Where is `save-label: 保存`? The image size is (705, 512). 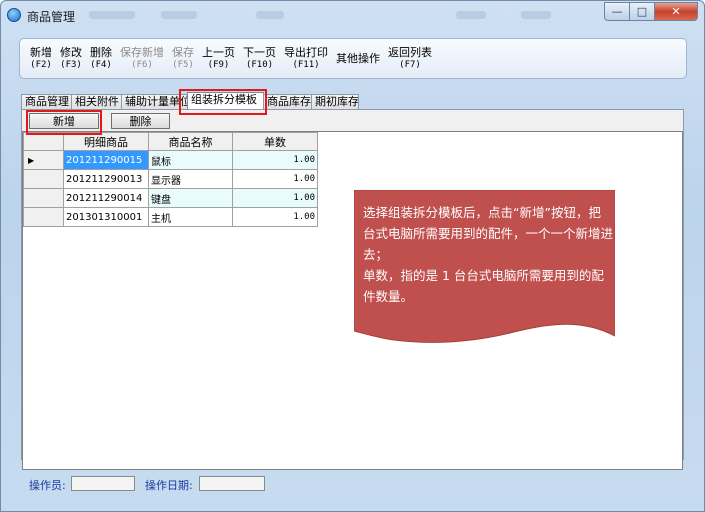 save-label: 保存 is located at coordinates (183, 52).